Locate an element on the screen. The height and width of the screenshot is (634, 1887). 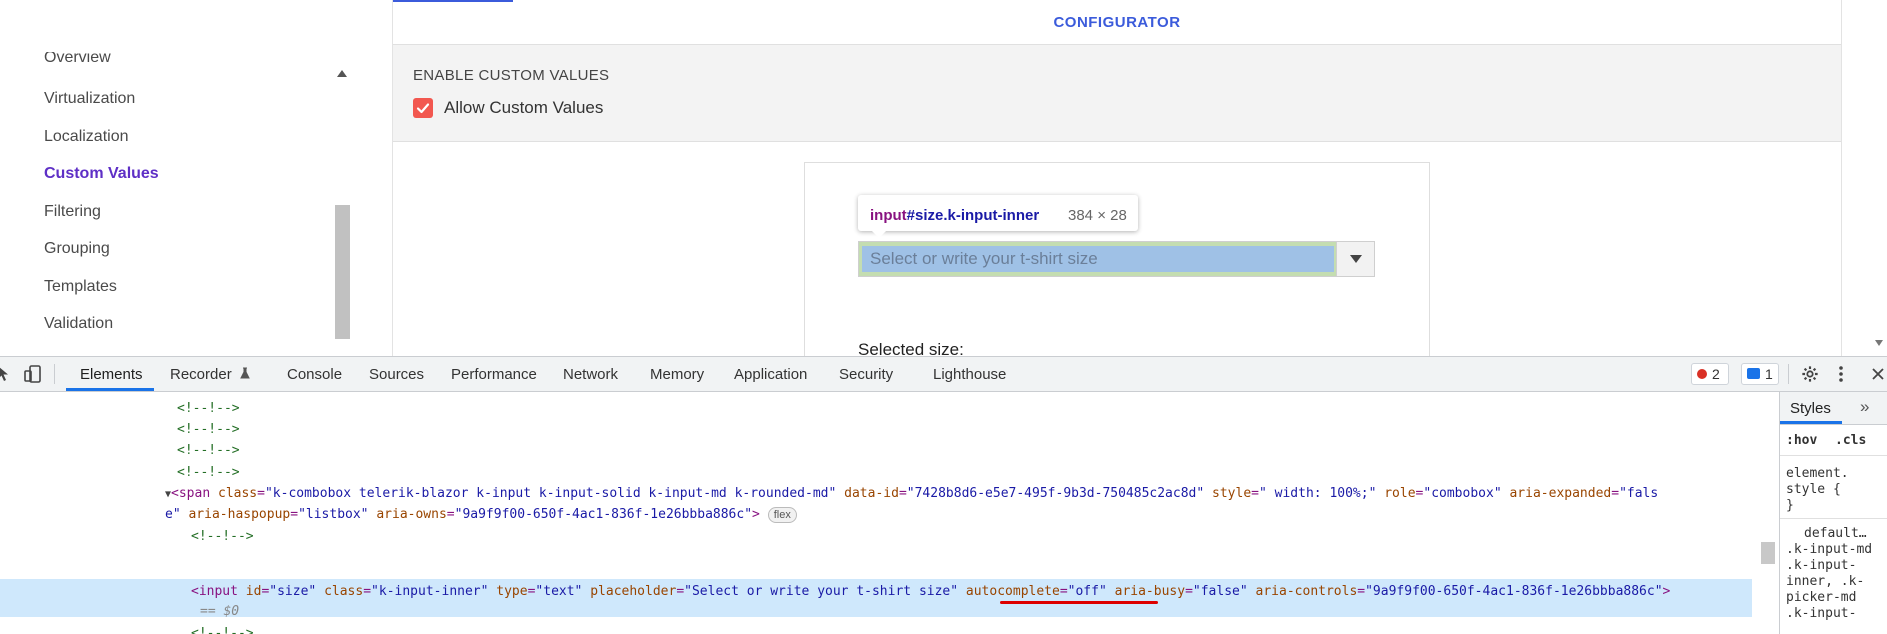
tab-memory: Memory is located at coordinates (677, 374).